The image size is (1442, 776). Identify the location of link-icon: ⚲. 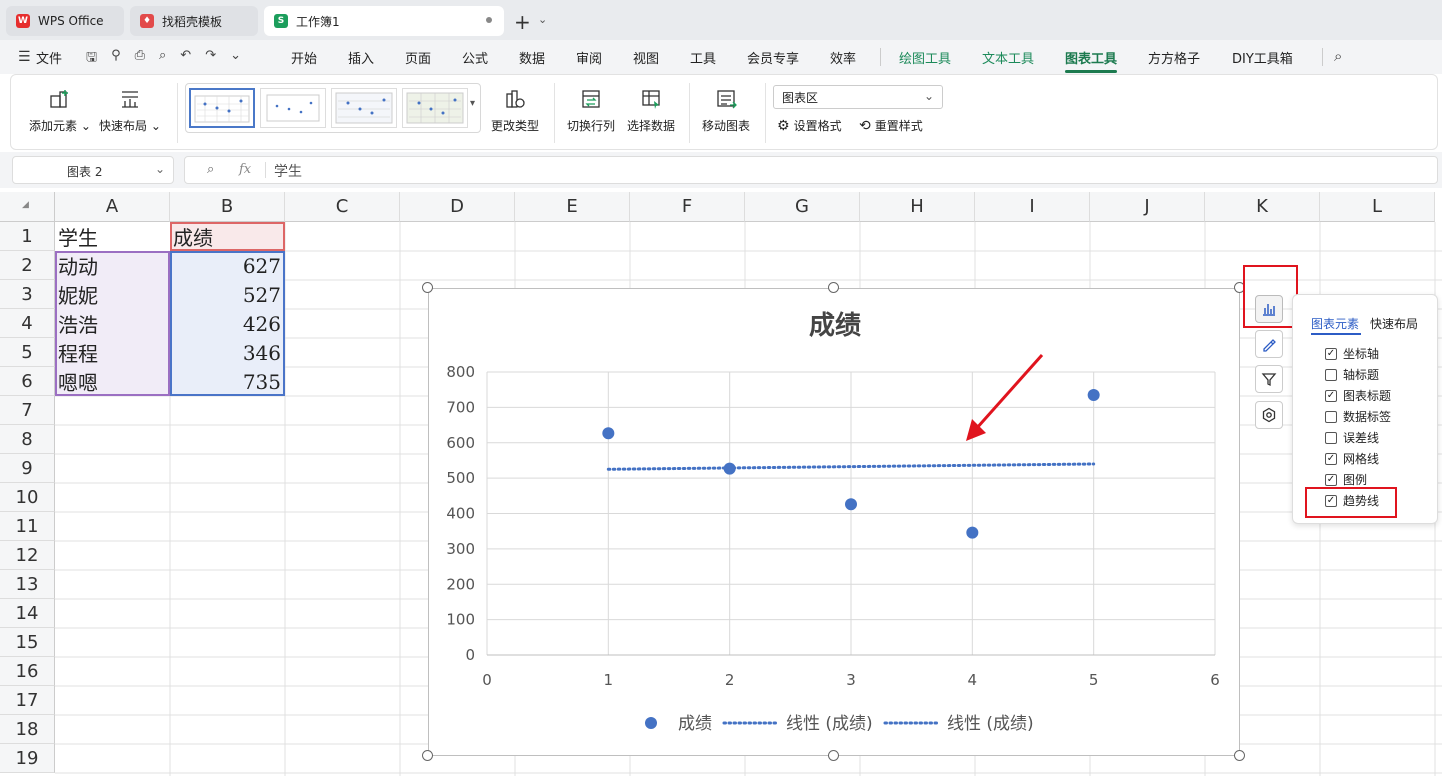
(116, 59).